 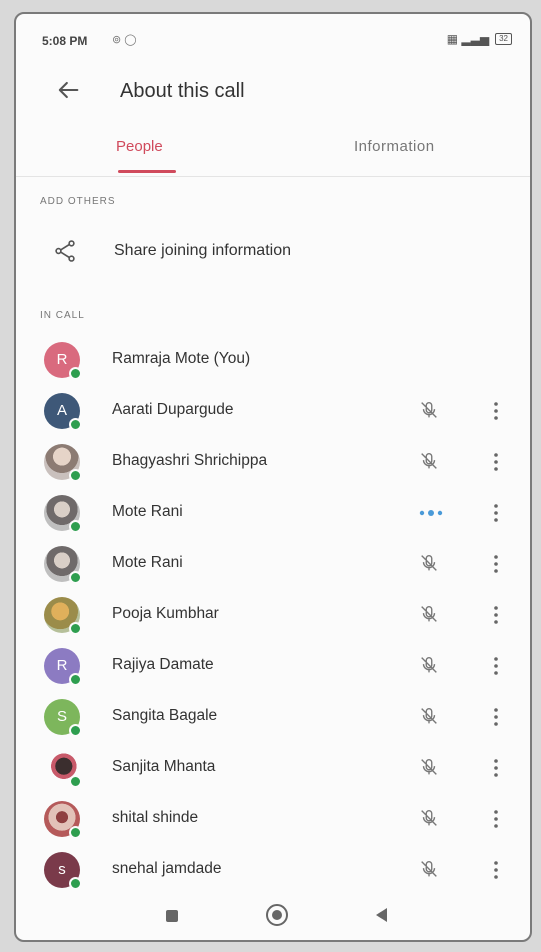 What do you see at coordinates (277, 915) in the screenshot?
I see `home-button` at bounding box center [277, 915].